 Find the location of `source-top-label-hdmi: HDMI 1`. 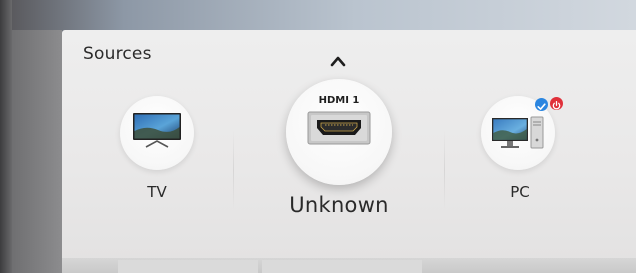

source-top-label-hdmi: HDMI 1 is located at coordinates (339, 100).